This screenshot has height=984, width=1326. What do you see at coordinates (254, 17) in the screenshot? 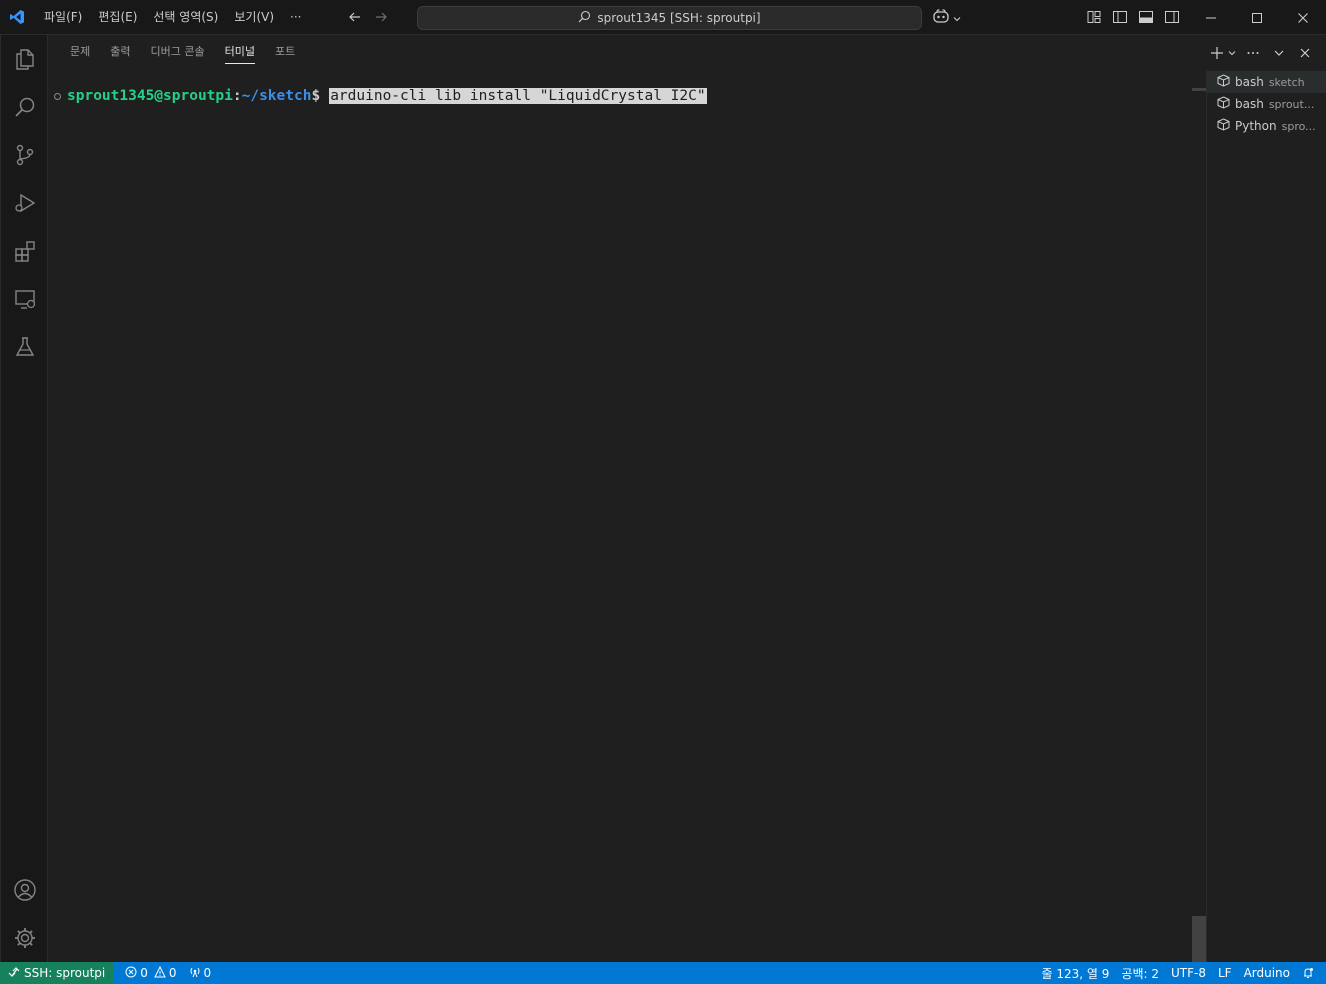
I see `menu-view: 보기(V)` at bounding box center [254, 17].